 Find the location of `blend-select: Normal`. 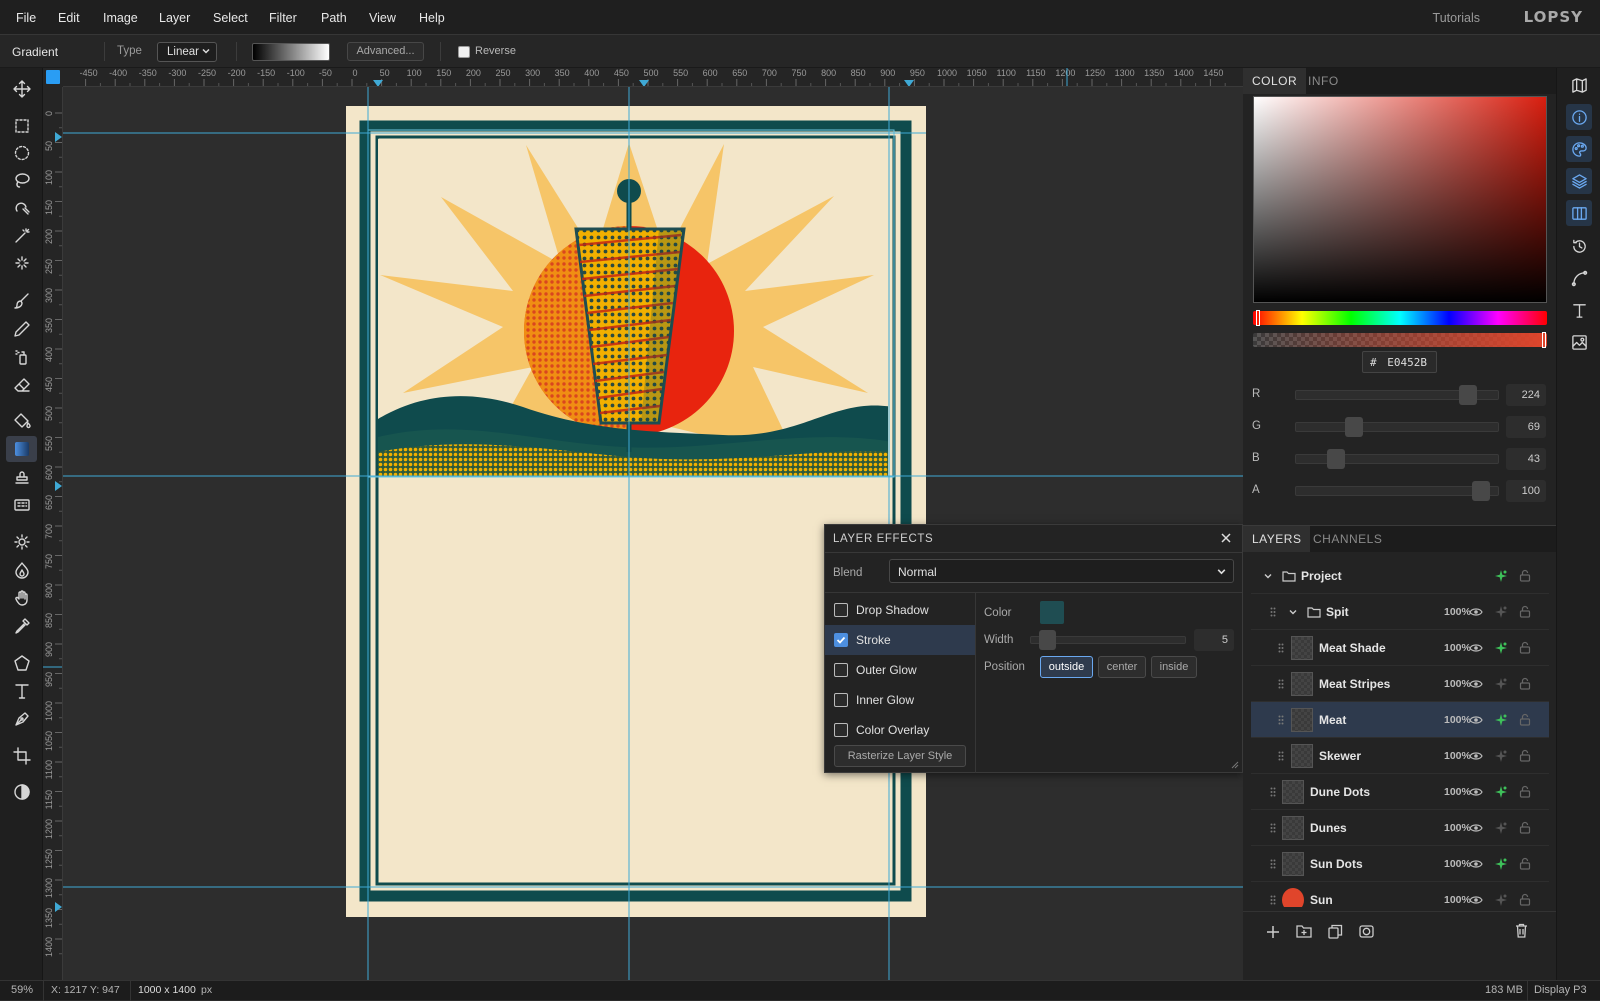

blend-select: Normal is located at coordinates (1061, 571).